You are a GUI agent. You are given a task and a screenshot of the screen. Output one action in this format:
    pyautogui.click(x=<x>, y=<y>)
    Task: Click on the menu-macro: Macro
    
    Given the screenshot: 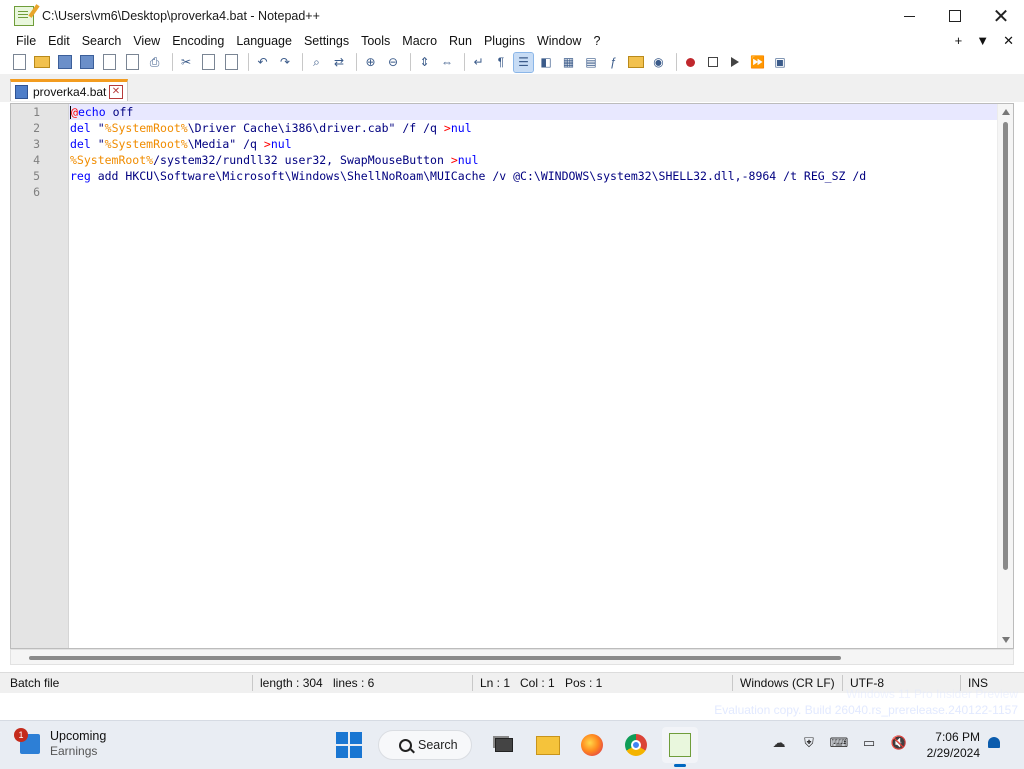 What is the action you would take?
    pyautogui.click(x=419, y=41)
    